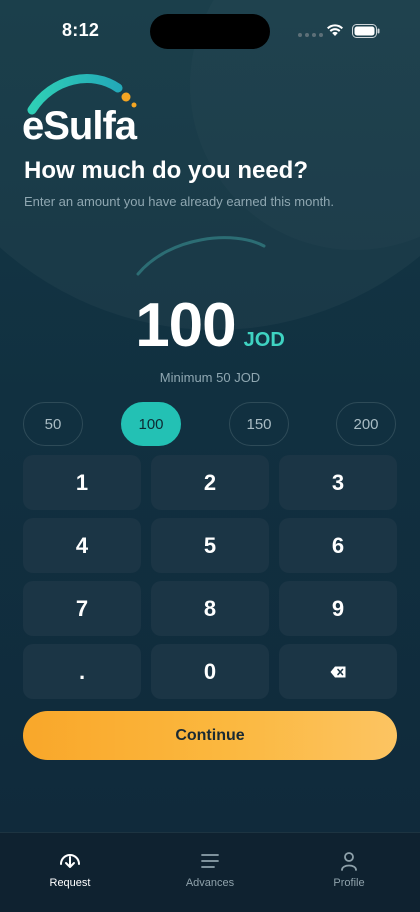  I want to click on minimum-note: Minimum 50 JOD, so click(210, 377).